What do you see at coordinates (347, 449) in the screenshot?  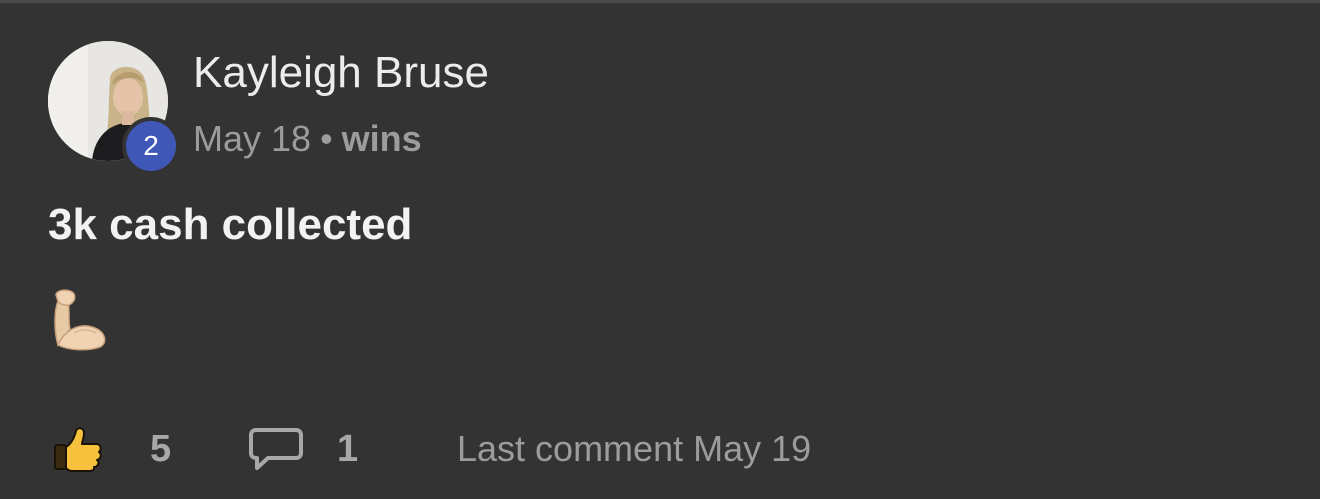 I see `comment-count: 1` at bounding box center [347, 449].